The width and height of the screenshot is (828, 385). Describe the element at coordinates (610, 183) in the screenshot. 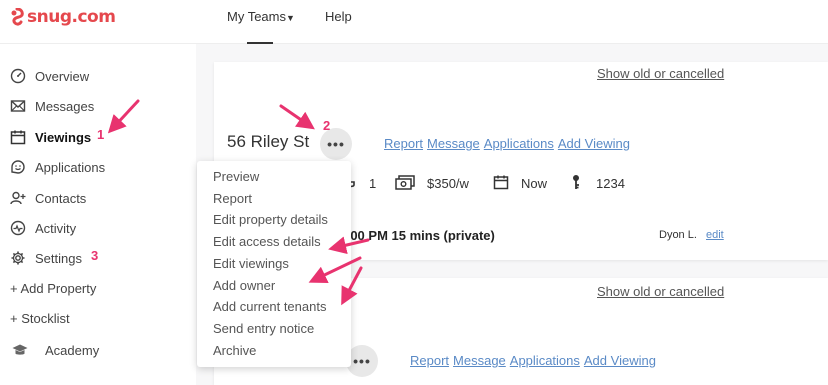

I see `key-code: 1234` at that location.